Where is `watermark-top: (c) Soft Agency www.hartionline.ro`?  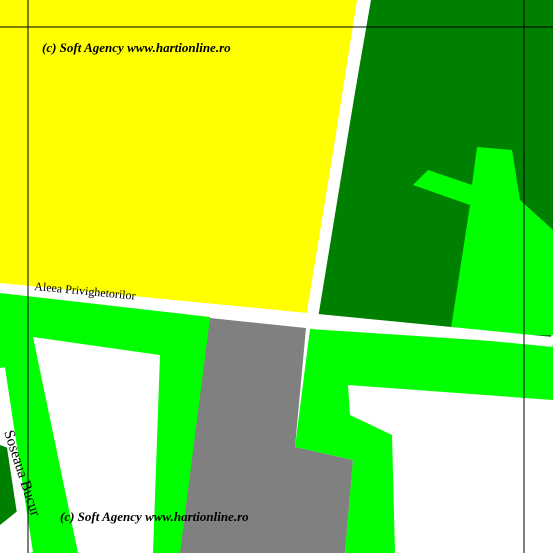
watermark-top: (c) Soft Agency www.hartionline.ro is located at coordinates (136, 47).